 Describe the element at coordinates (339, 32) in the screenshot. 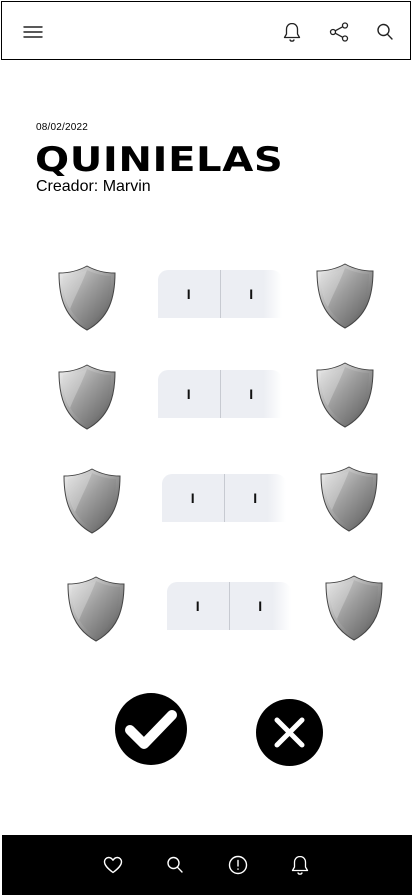

I see `share-icon` at that location.